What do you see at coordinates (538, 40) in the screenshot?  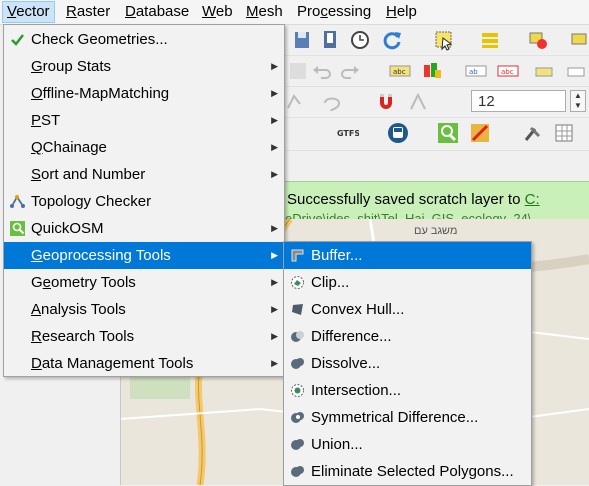 I see `deselect-icon` at bounding box center [538, 40].